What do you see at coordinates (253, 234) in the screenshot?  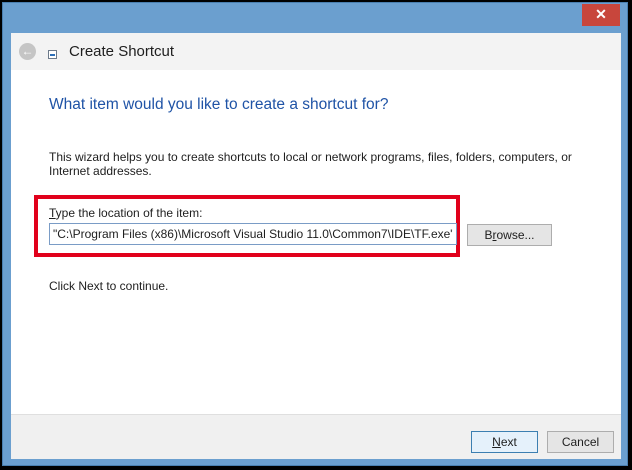 I see `location-input` at bounding box center [253, 234].